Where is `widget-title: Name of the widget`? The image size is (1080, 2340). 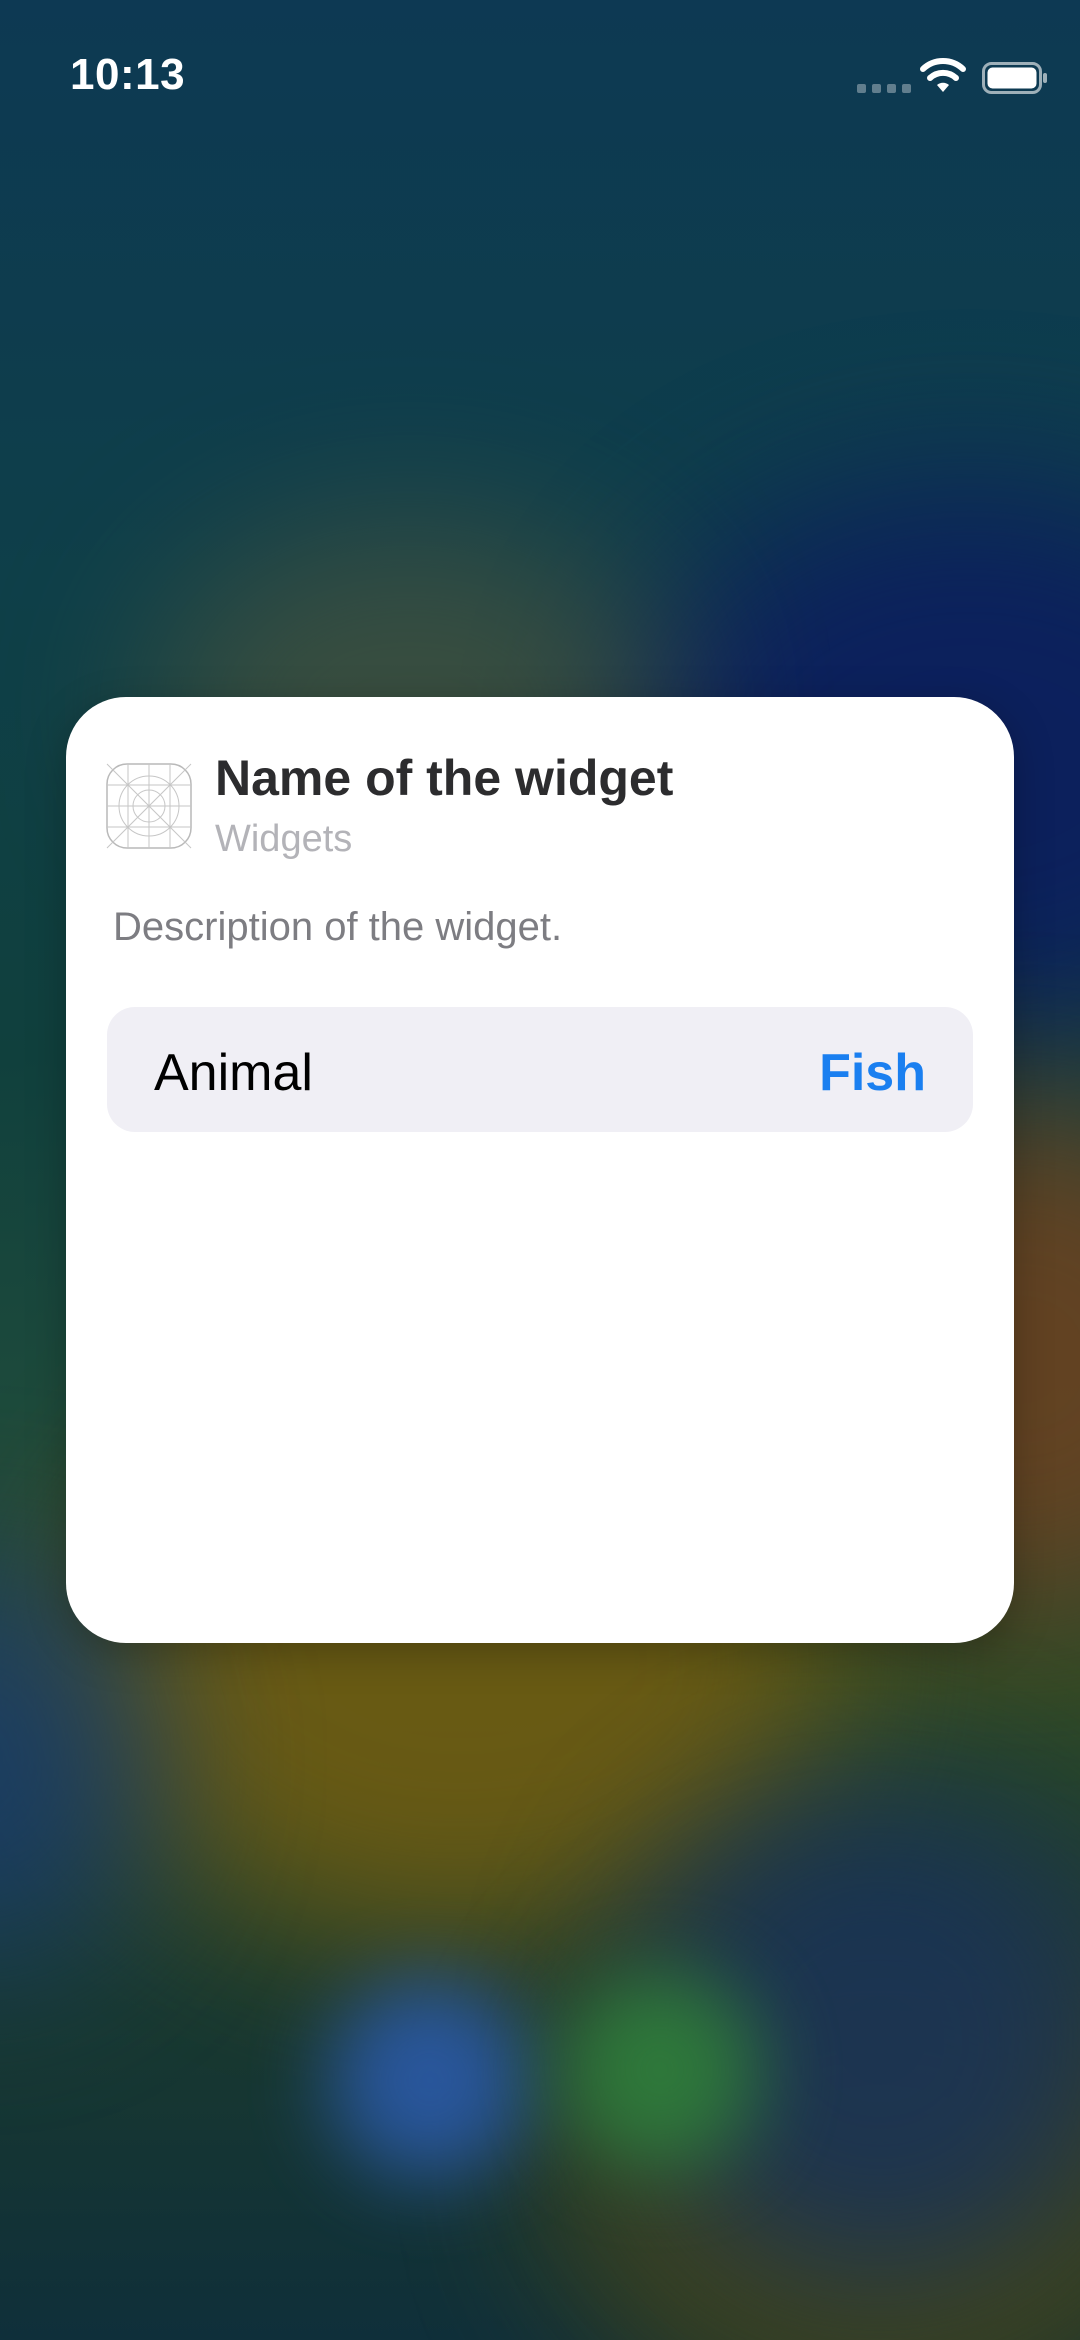
widget-title: Name of the widget is located at coordinates (444, 778).